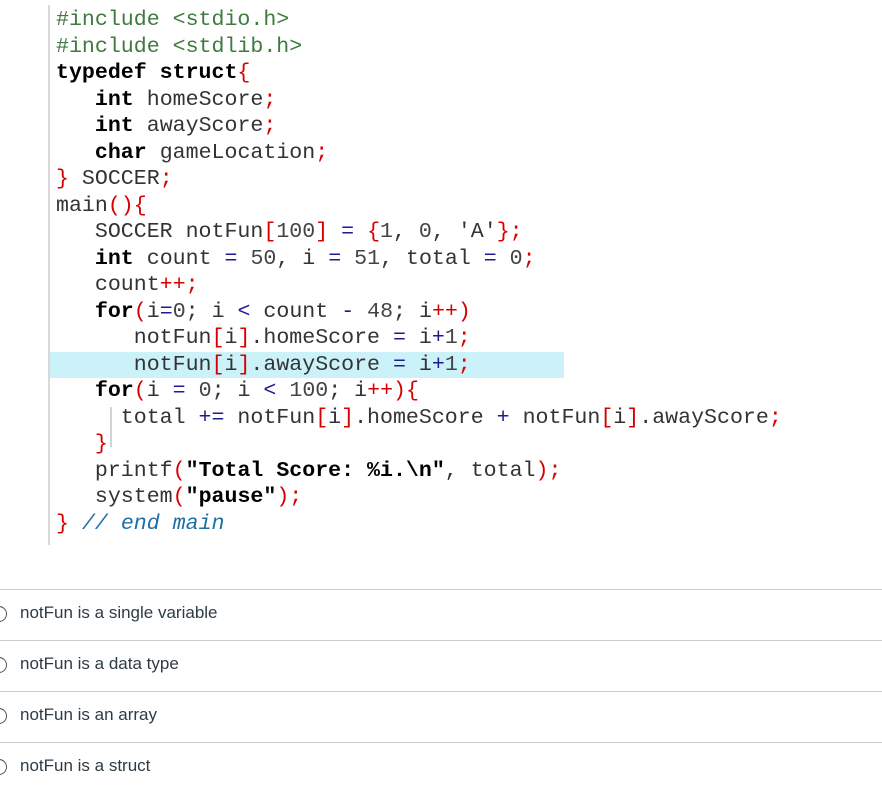  Describe the element at coordinates (169, 20) in the screenshot. I see `code-line: #include <stdio.h>` at that location.